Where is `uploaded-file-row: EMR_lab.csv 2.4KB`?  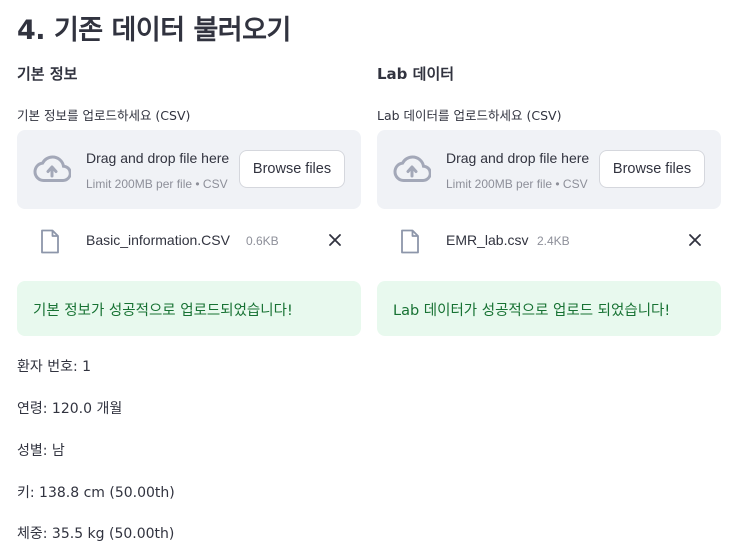 uploaded-file-row: EMR_lab.csv 2.4KB is located at coordinates (549, 241).